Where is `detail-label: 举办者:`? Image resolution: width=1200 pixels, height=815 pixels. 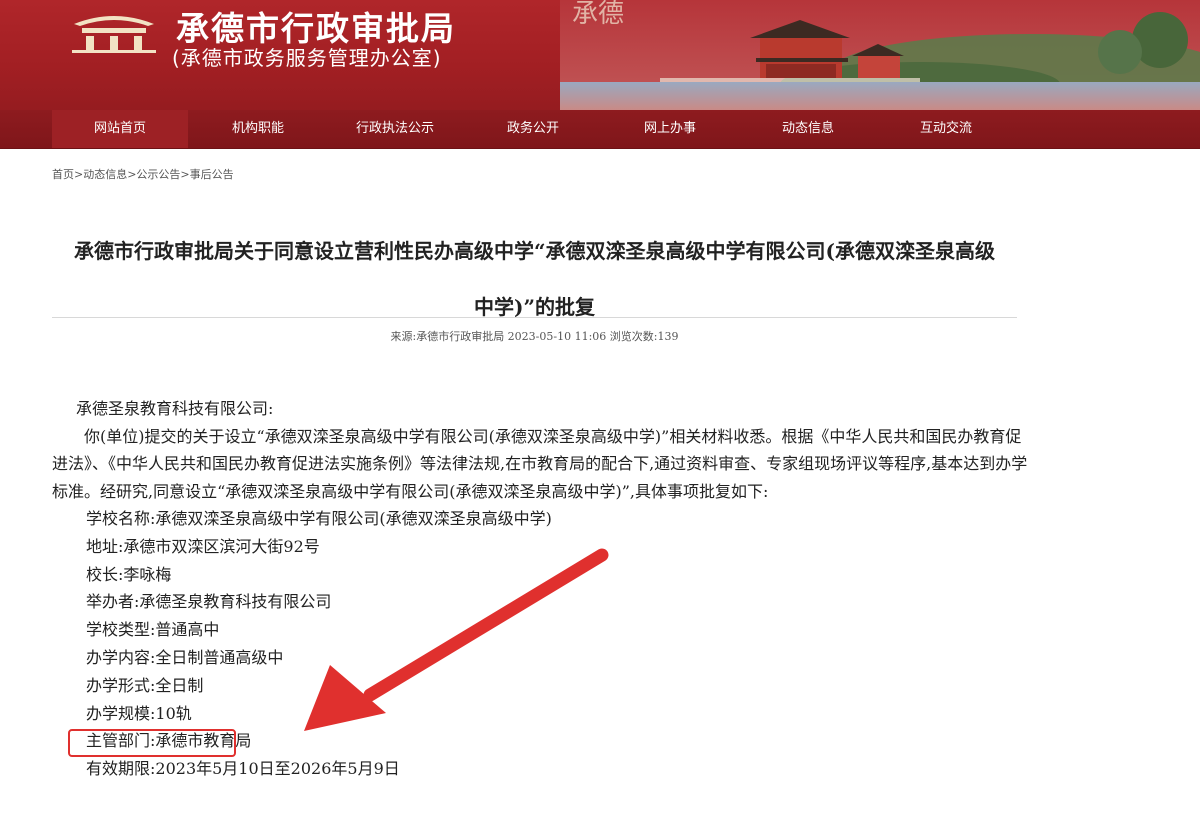 detail-label: 举办者: is located at coordinates (113, 602).